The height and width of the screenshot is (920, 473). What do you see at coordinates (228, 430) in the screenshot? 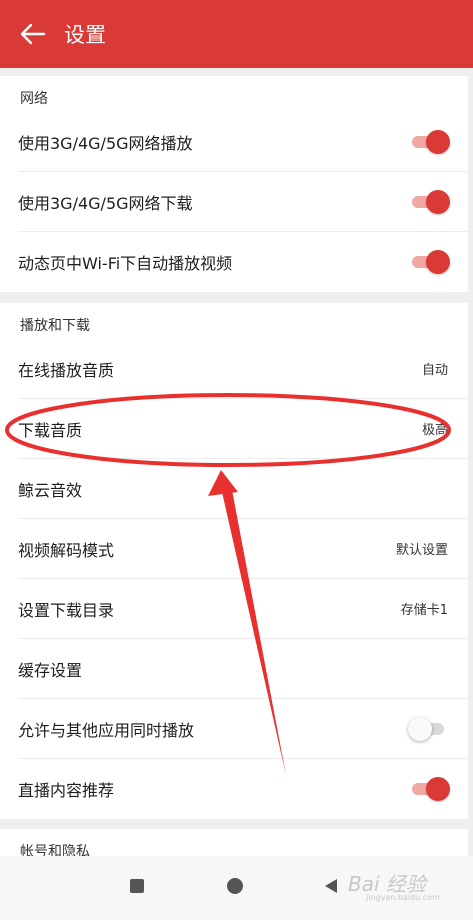
I see `annotation-ellipse` at bounding box center [228, 430].